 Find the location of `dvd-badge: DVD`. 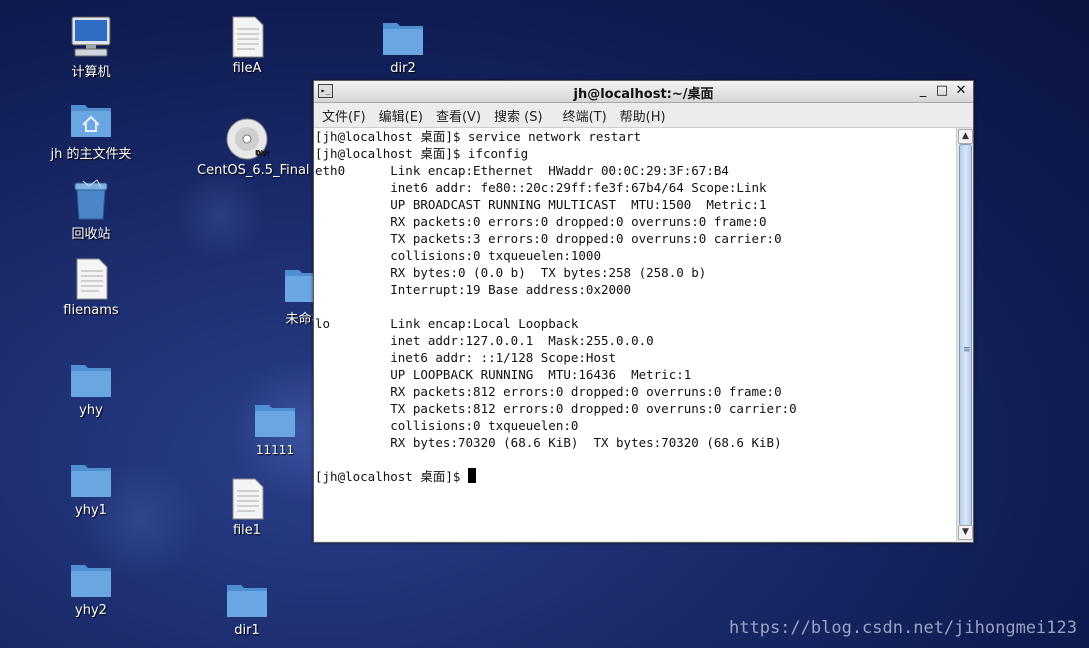

dvd-badge: DVD is located at coordinates (262, 153).